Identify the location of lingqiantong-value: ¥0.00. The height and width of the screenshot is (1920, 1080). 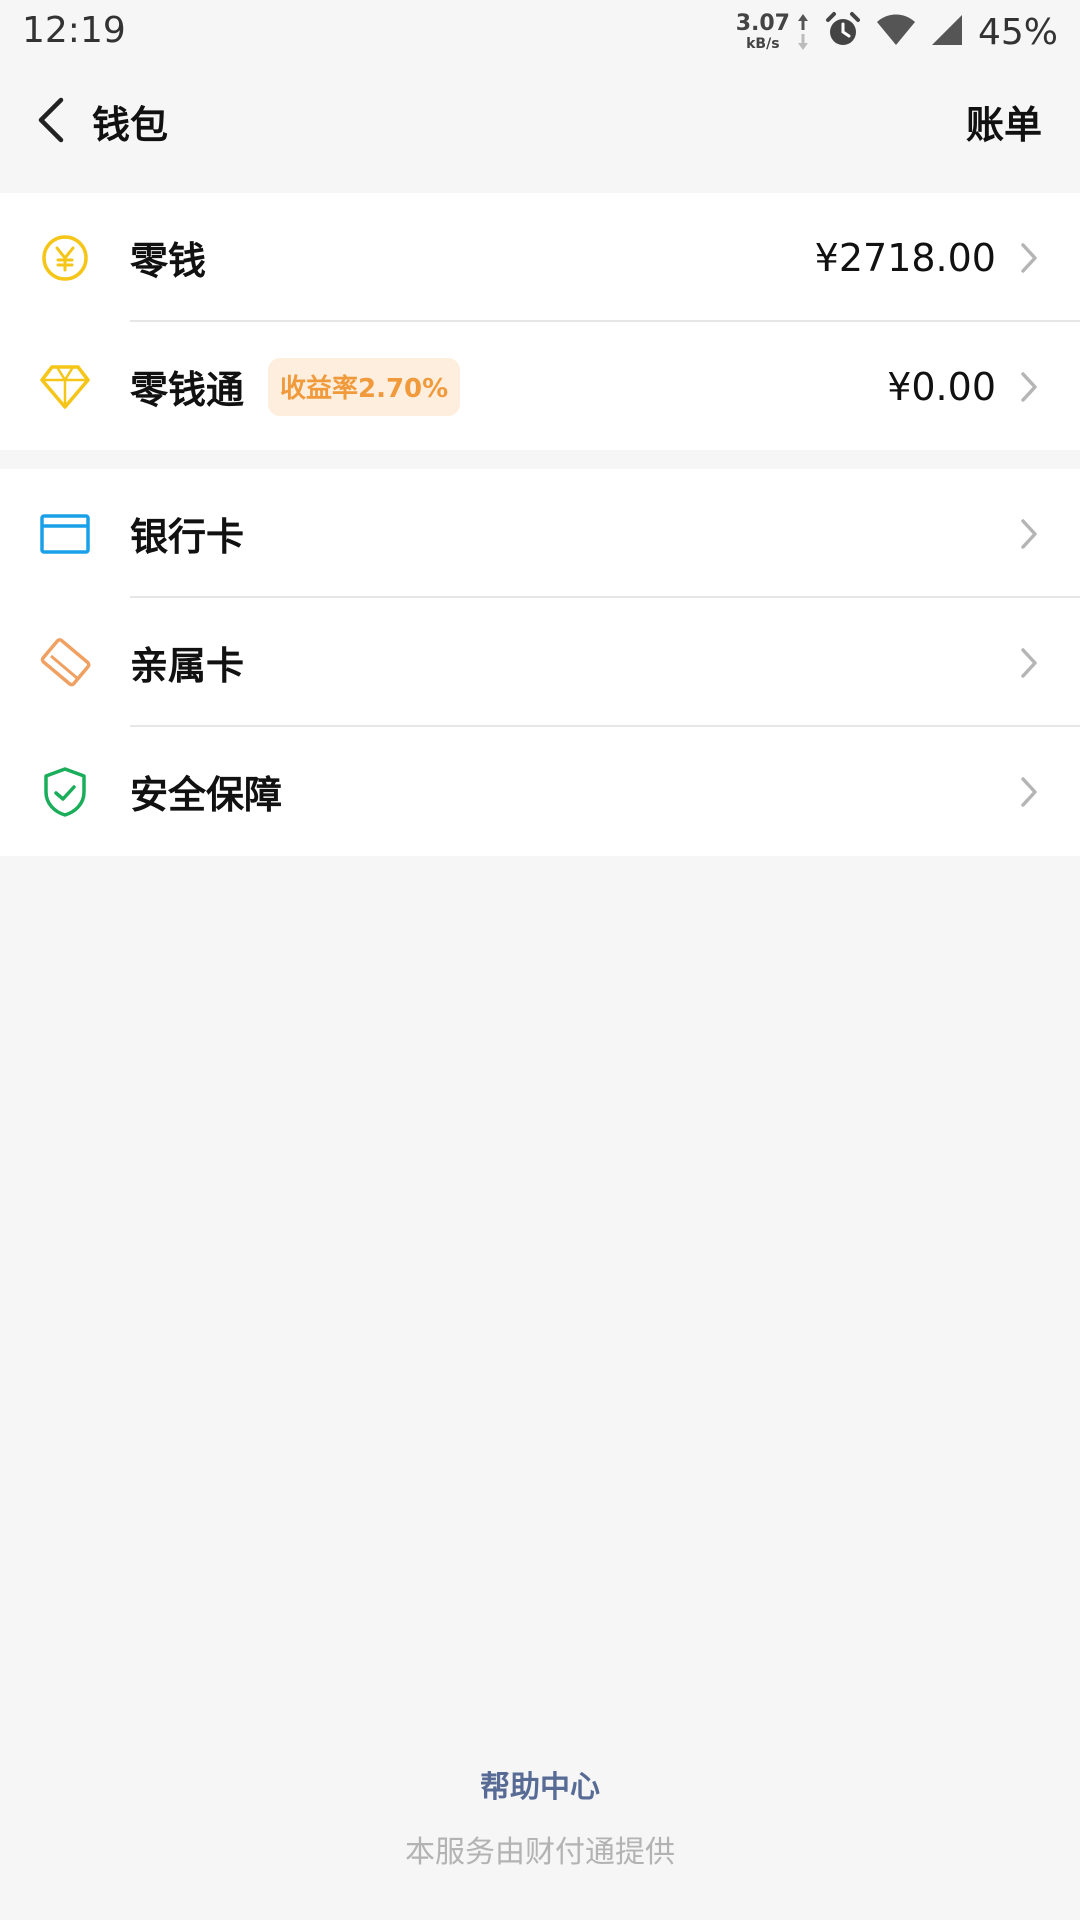
(941, 386).